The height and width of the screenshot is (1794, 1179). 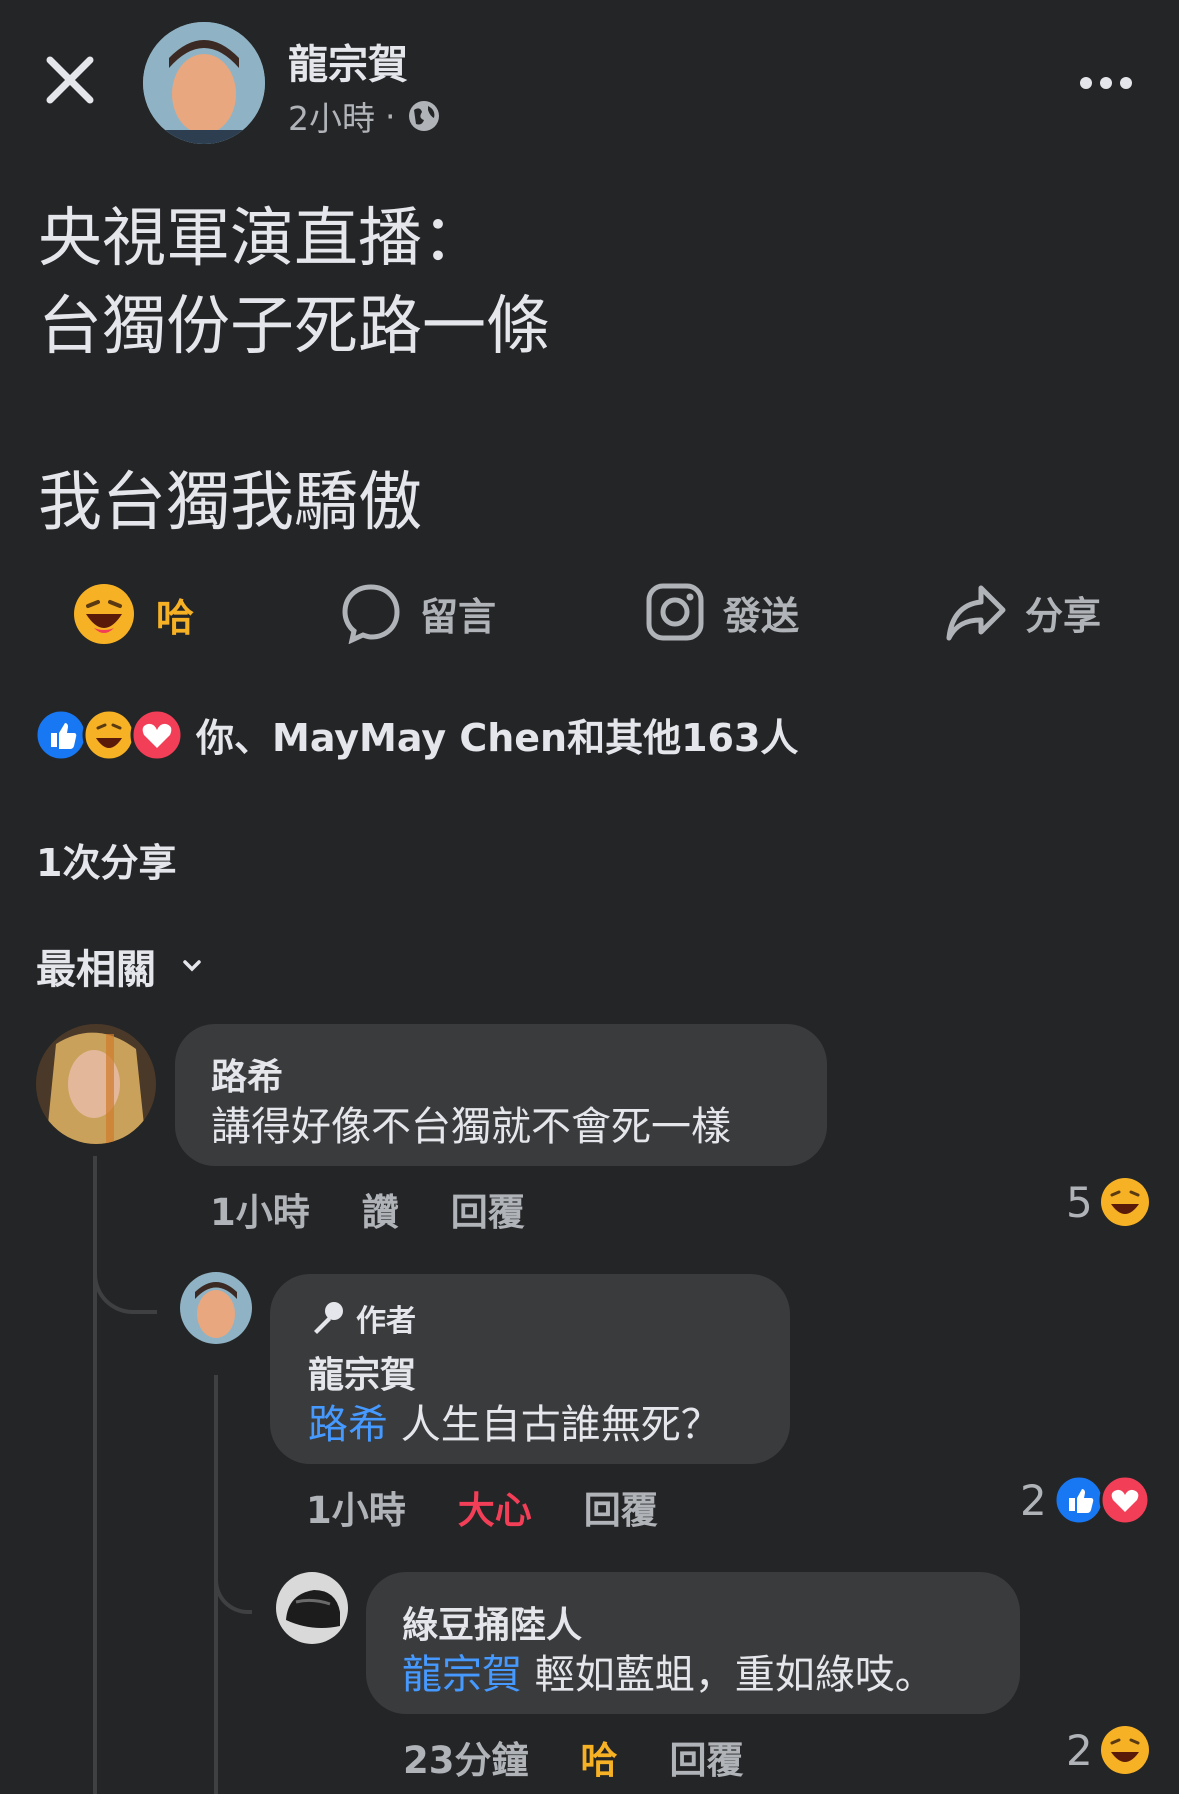 What do you see at coordinates (554, 1425) in the screenshot?
I see `comment-body: 人生自古誰無死？` at bounding box center [554, 1425].